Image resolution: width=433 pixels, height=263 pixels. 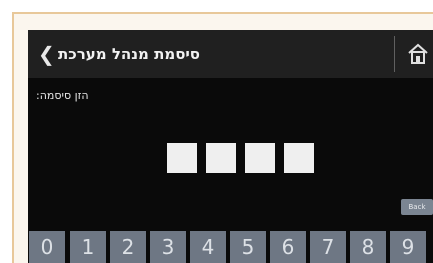 I want to click on backspace-button: Back, so click(x=417, y=207).